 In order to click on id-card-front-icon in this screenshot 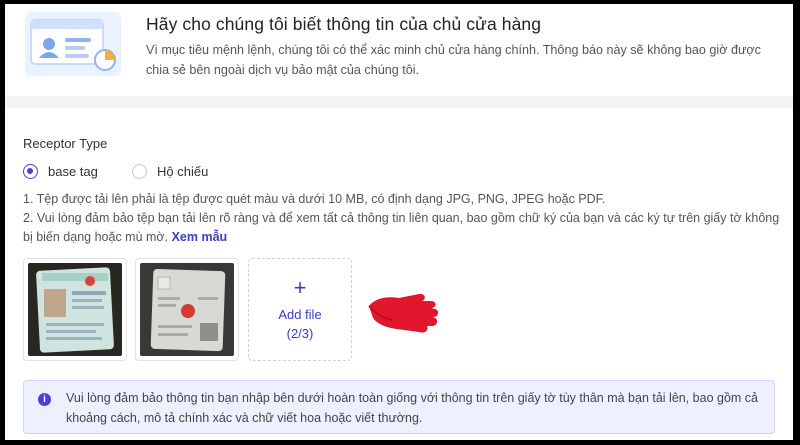, I will do `click(75, 310)`.